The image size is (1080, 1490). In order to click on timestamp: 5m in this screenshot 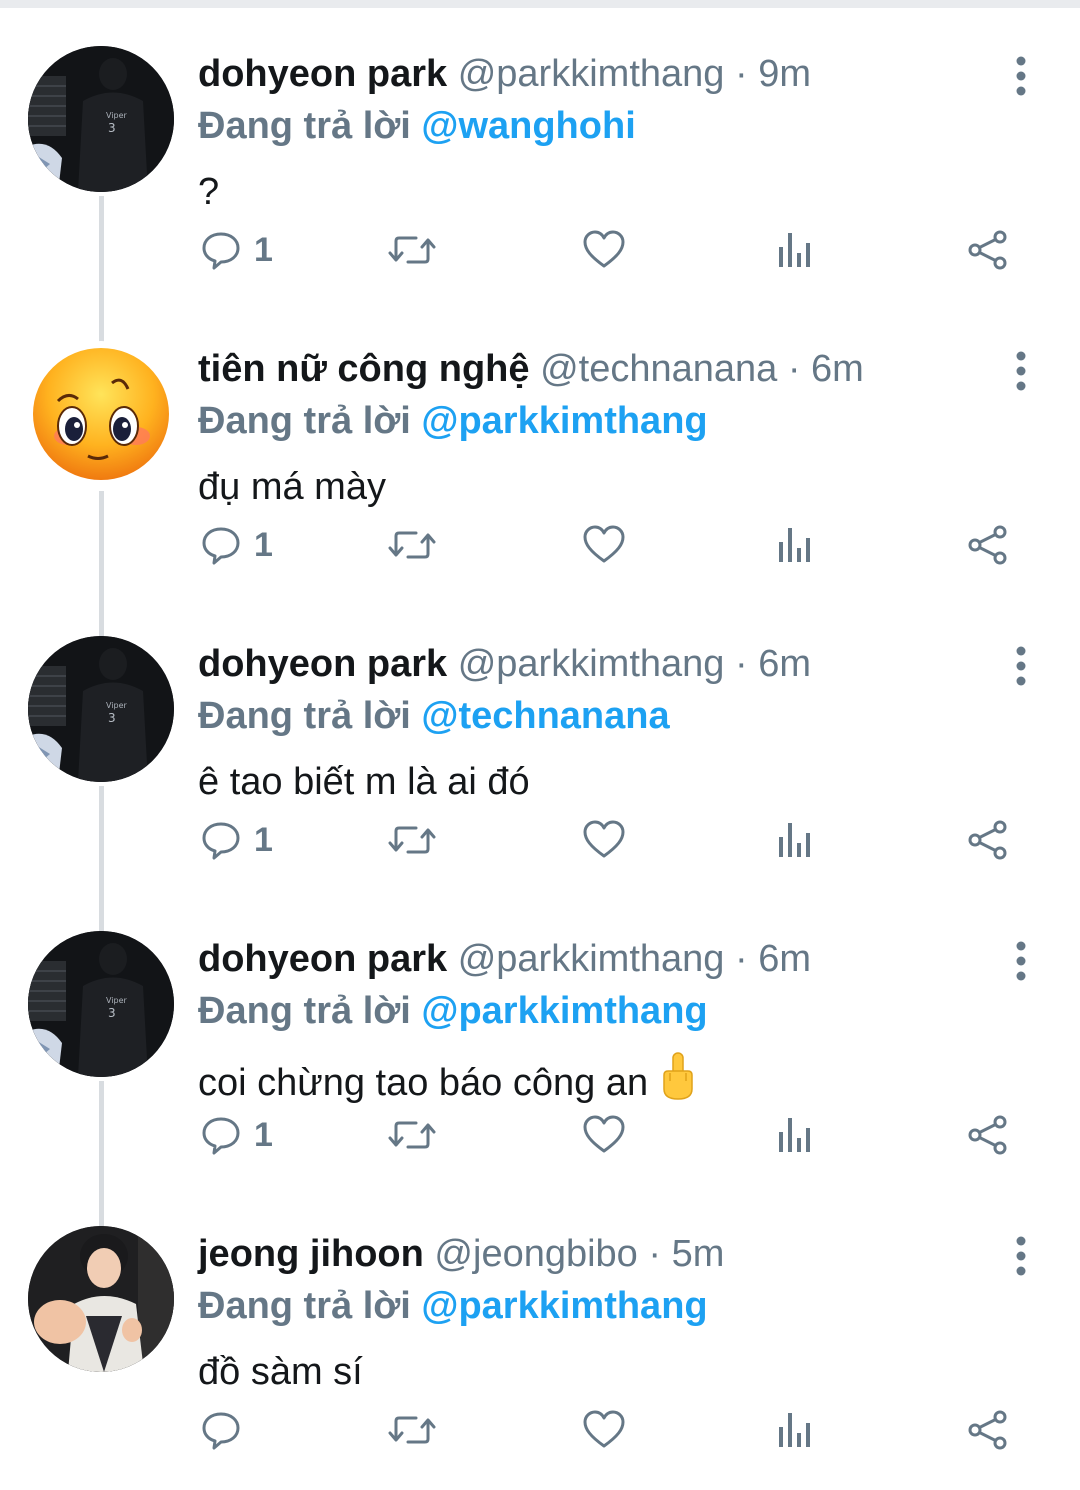, I will do `click(698, 1254)`.